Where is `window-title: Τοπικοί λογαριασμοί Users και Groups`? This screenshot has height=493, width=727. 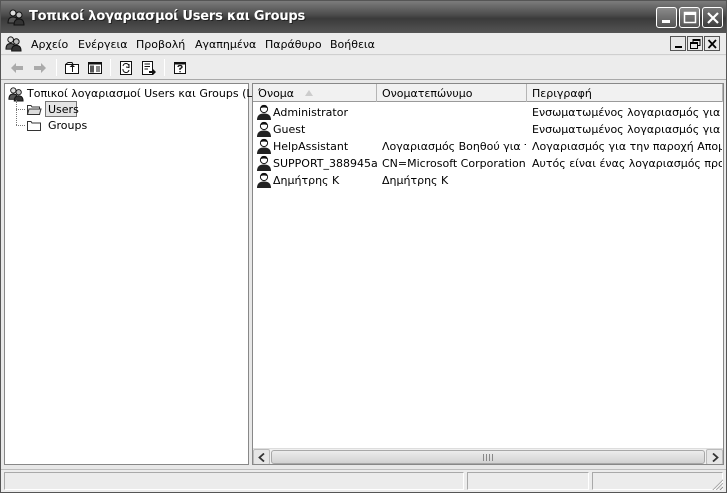
window-title: Τοπικοί λογαριασμοί Users και Groups is located at coordinates (167, 16).